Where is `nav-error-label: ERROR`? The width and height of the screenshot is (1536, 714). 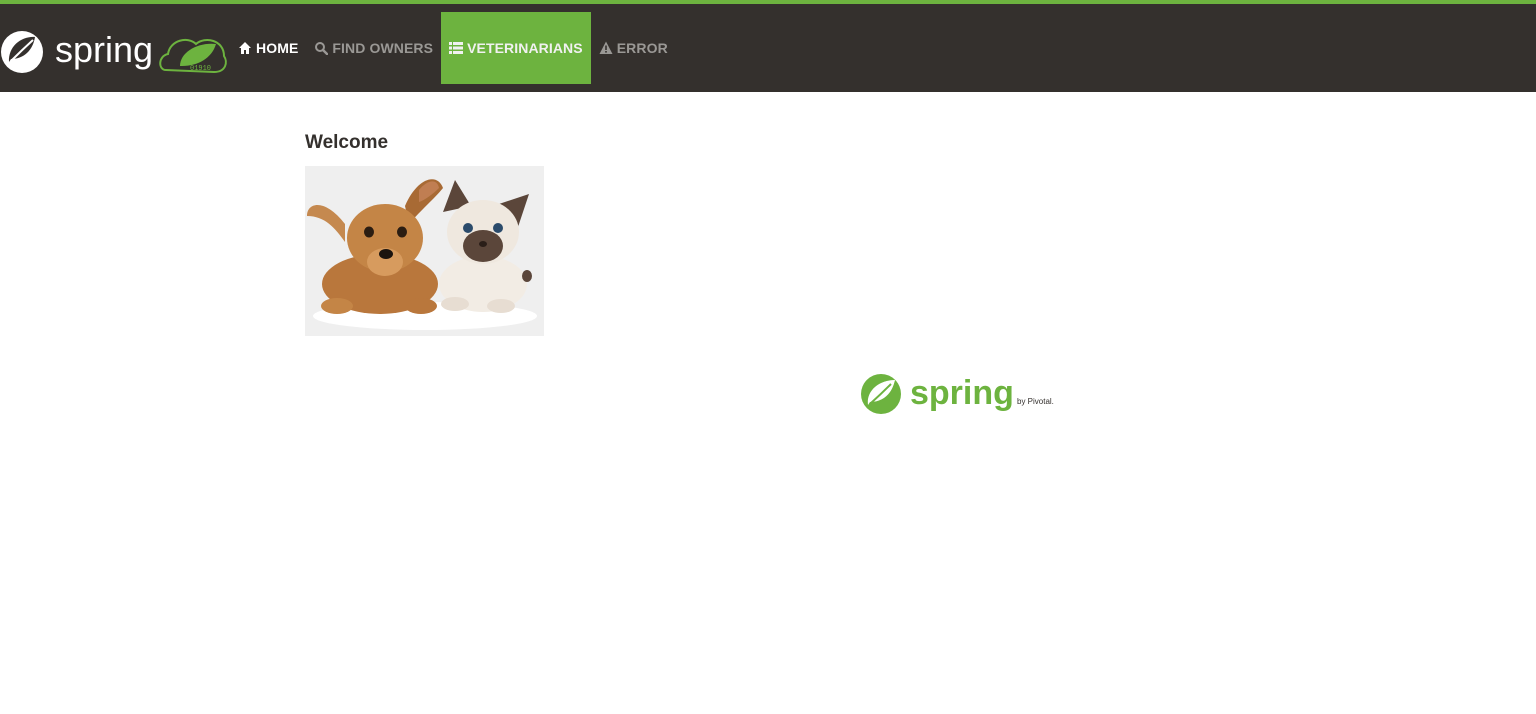
nav-error-label: ERROR is located at coordinates (642, 48).